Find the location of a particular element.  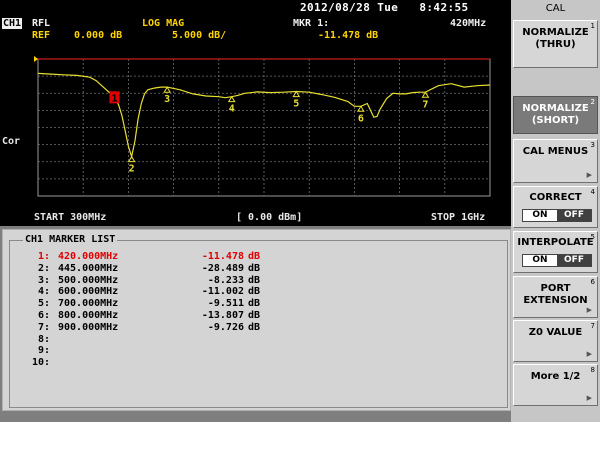

marker-index: 3: is located at coordinates (43, 280).